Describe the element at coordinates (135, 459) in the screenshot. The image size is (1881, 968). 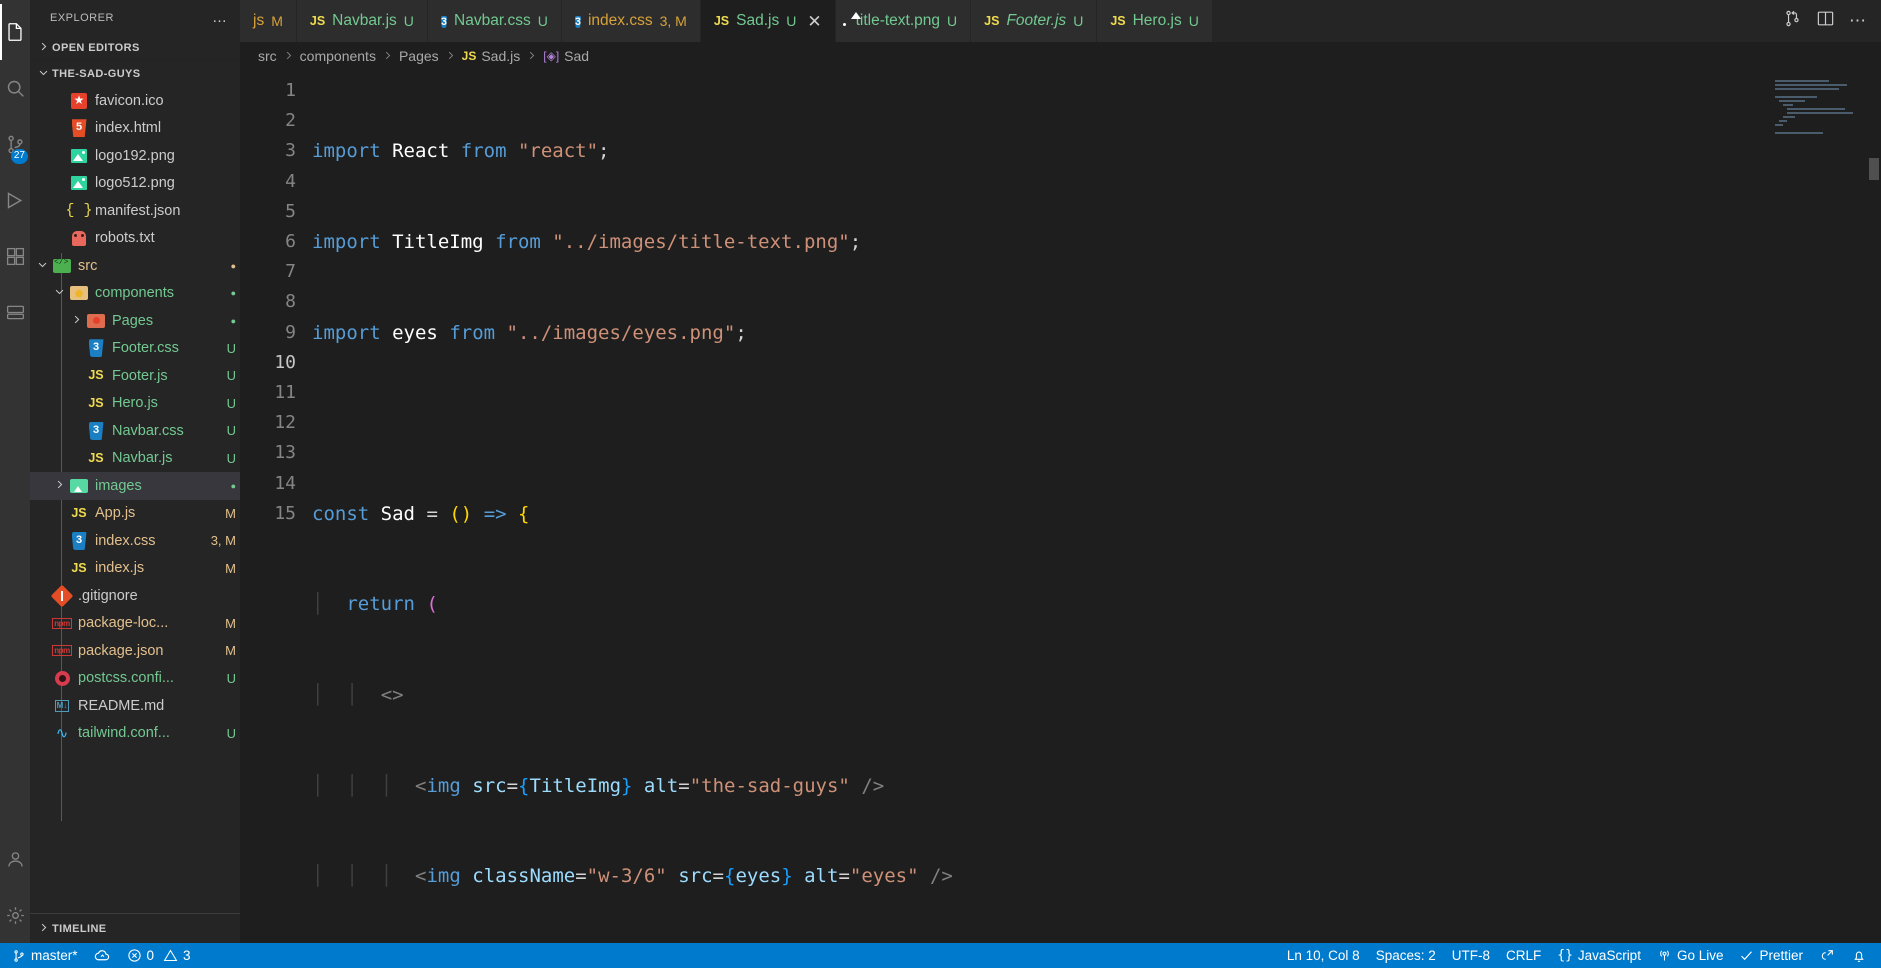
I see `tree-item-navbar-js: JS Navbar.js U` at that location.